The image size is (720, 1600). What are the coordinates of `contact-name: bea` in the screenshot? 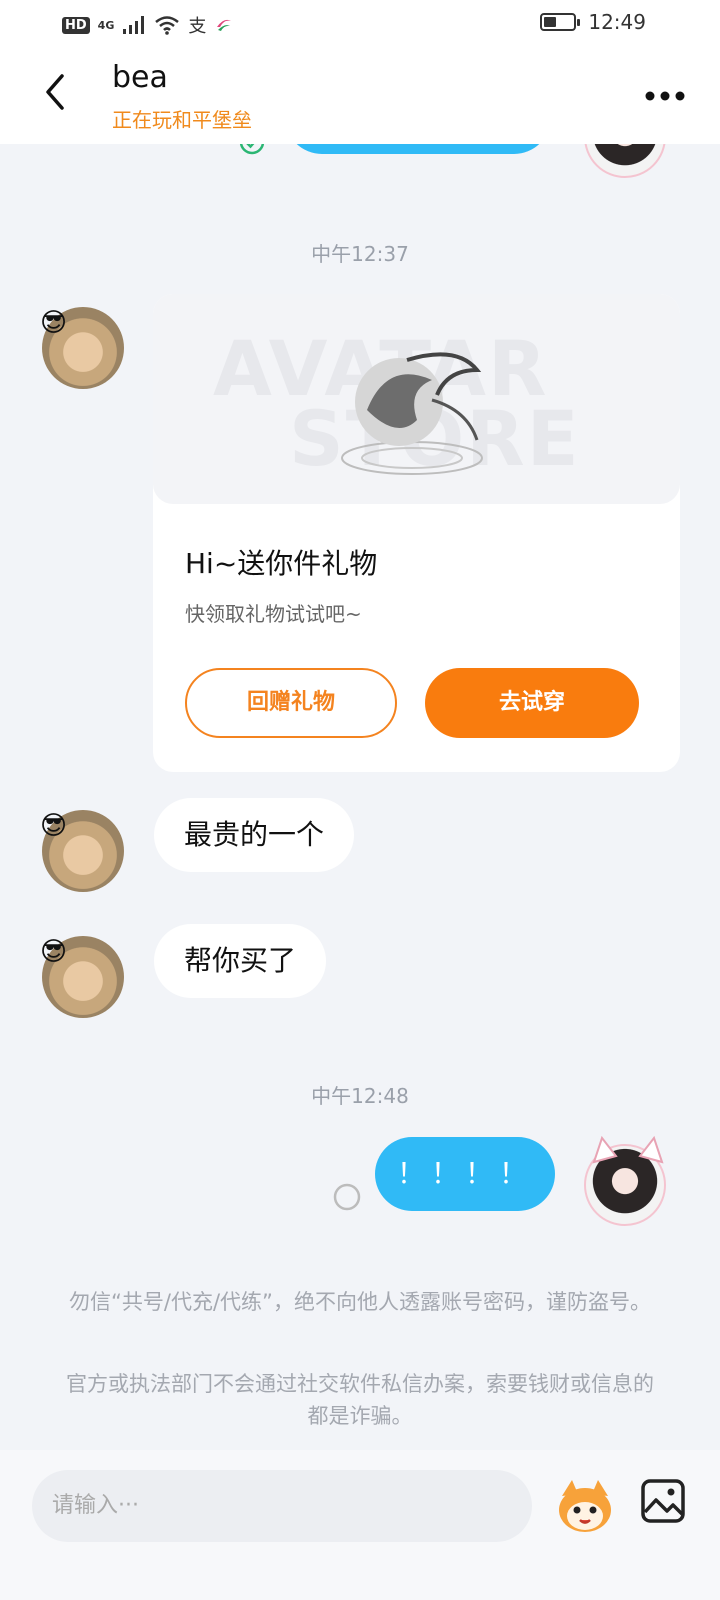 It's located at (140, 77).